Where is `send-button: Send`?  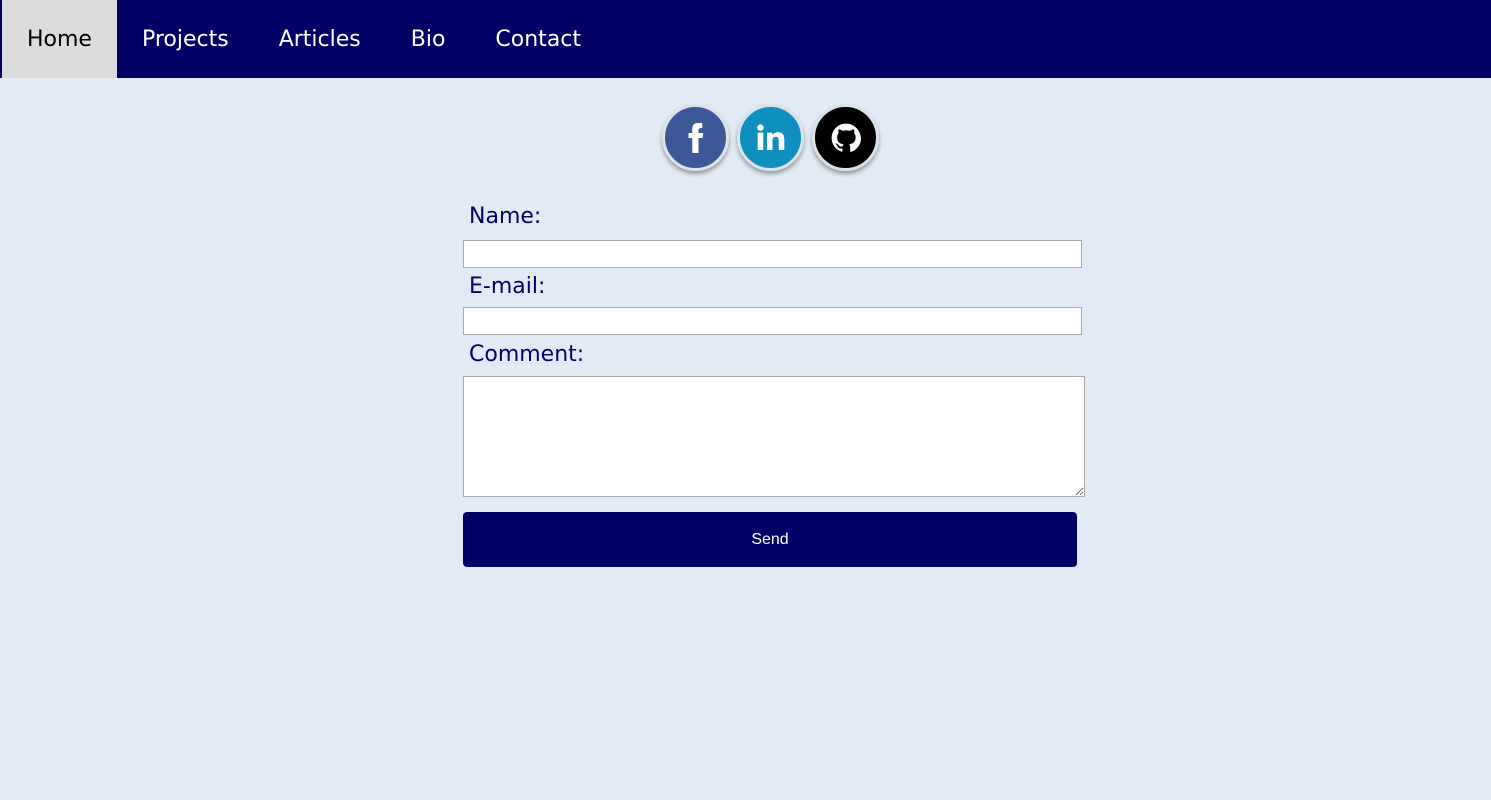
send-button: Send is located at coordinates (770, 539).